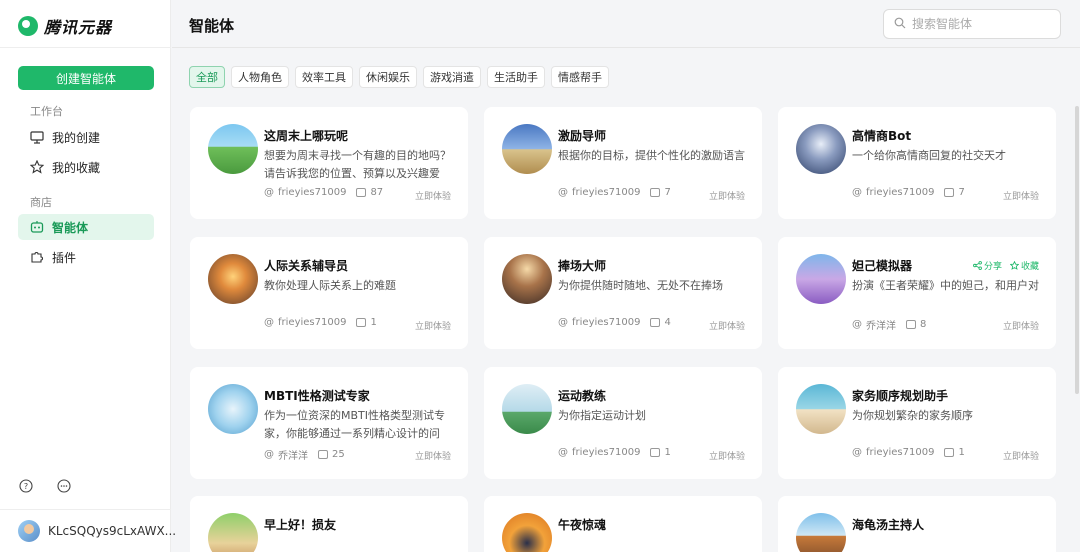 The image size is (1080, 552). I want to click on sidebar-item-label: 智能体, so click(70, 227).